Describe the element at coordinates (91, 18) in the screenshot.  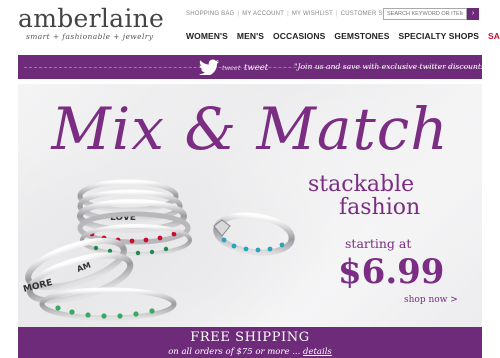
I see `brand-name: amberlaine` at that location.